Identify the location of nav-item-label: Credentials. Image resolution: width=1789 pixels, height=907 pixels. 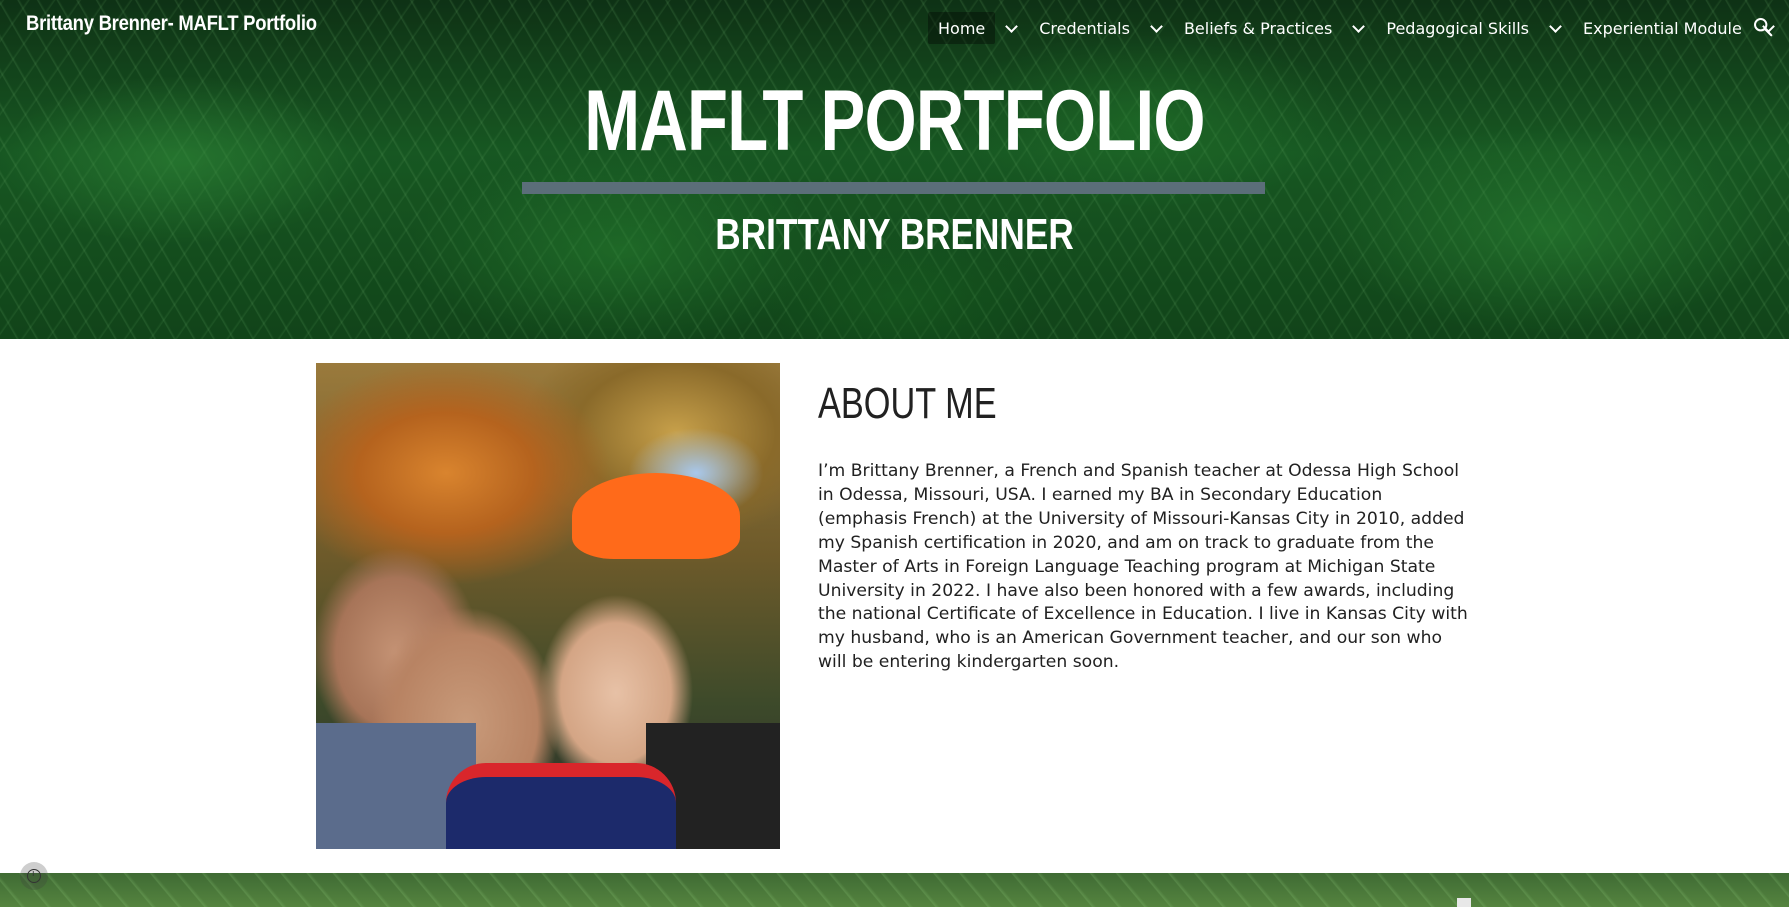
(1084, 28).